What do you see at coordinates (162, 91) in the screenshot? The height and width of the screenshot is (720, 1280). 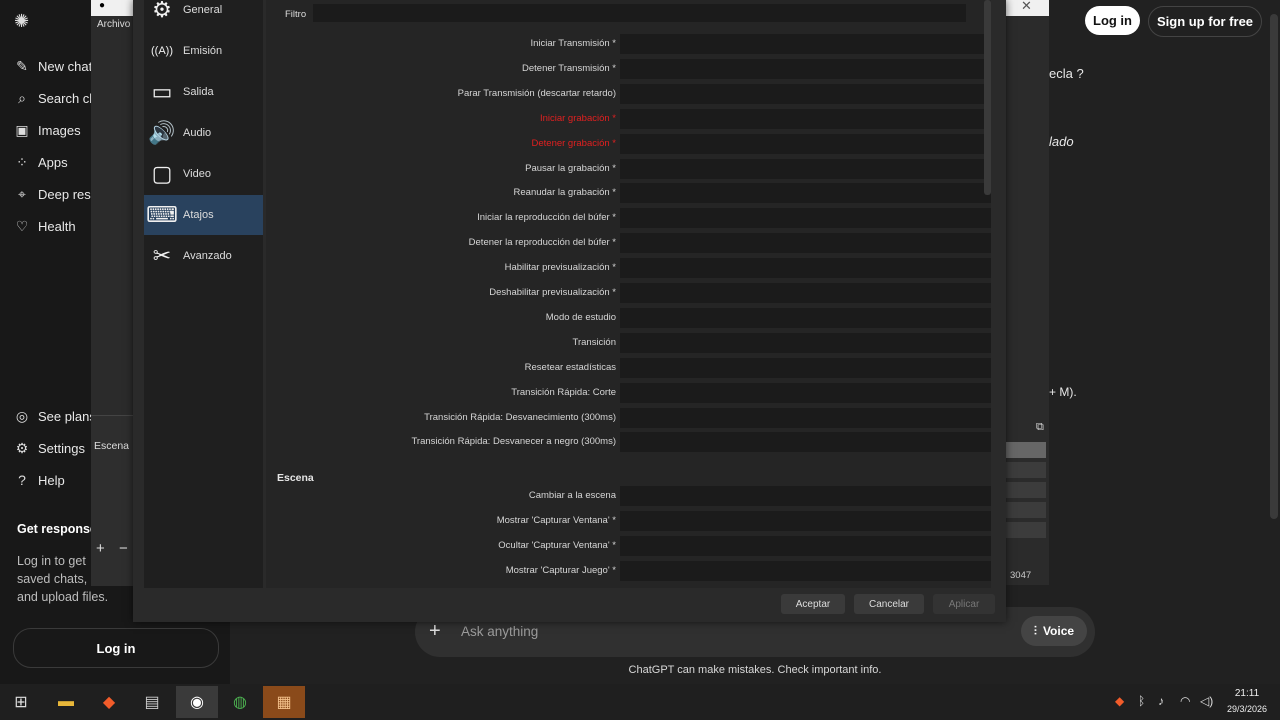 I see `category-icon: ▭` at bounding box center [162, 91].